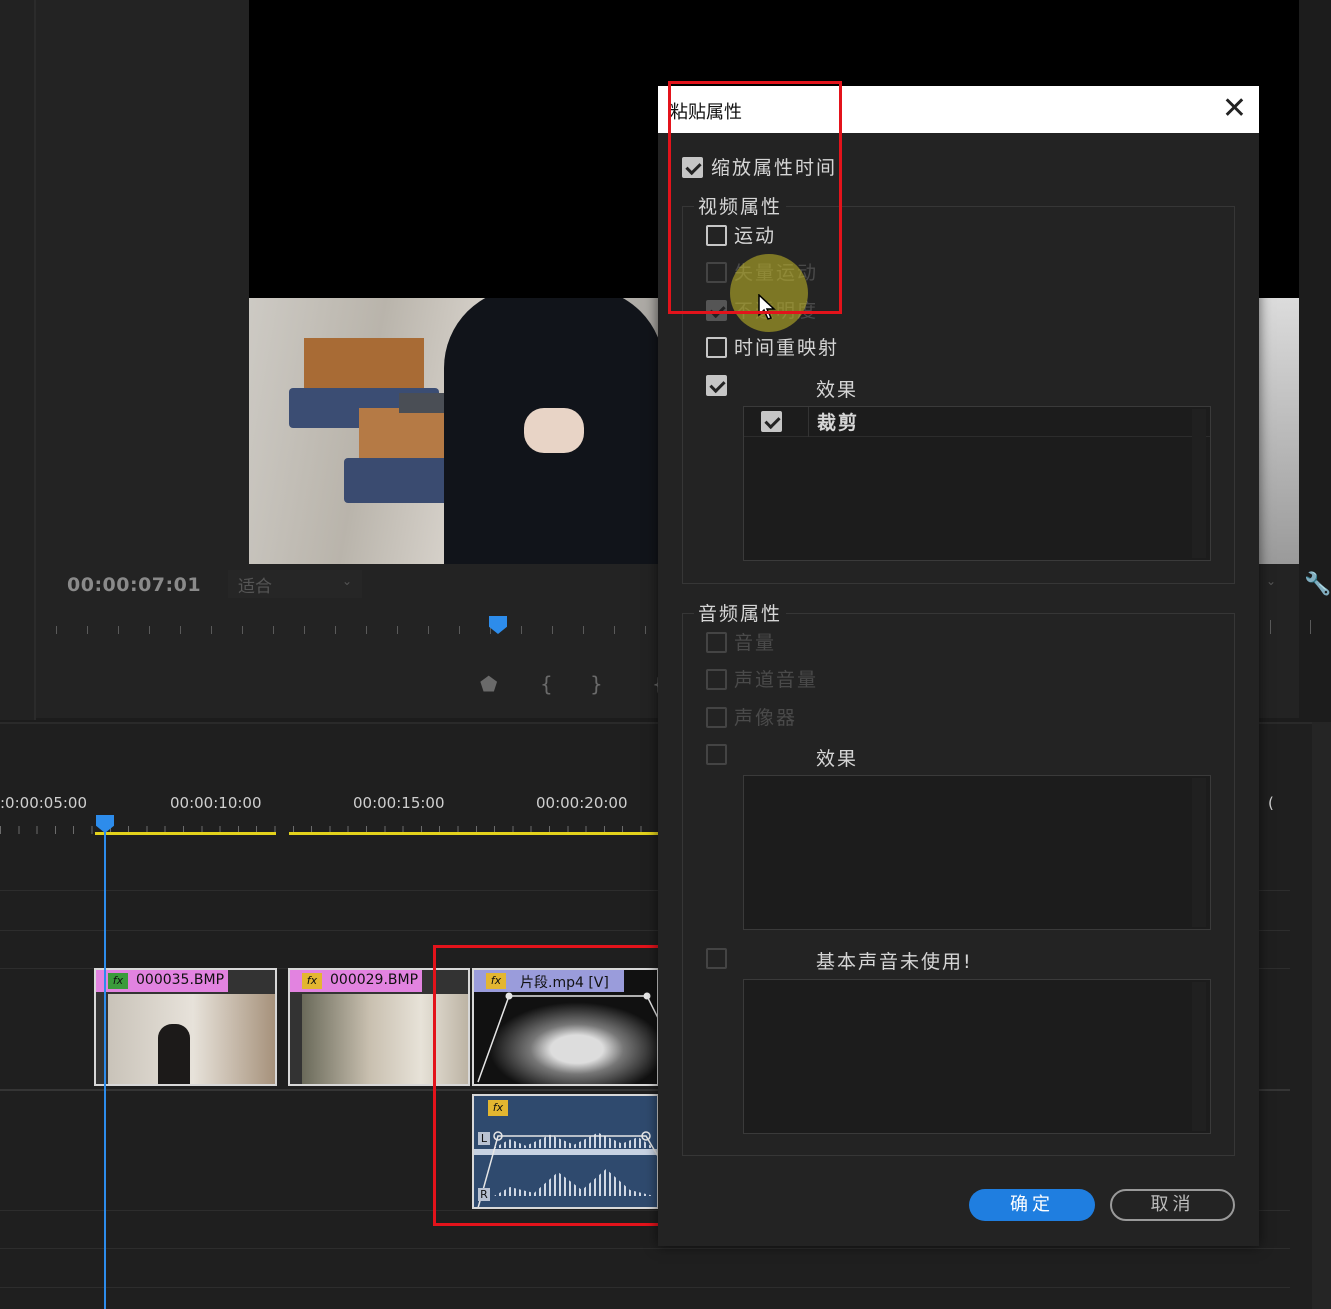 Image resolution: width=1331 pixels, height=1309 pixels. Describe the element at coordinates (1032, 1205) in the screenshot. I see `ok-button: 确定` at that location.